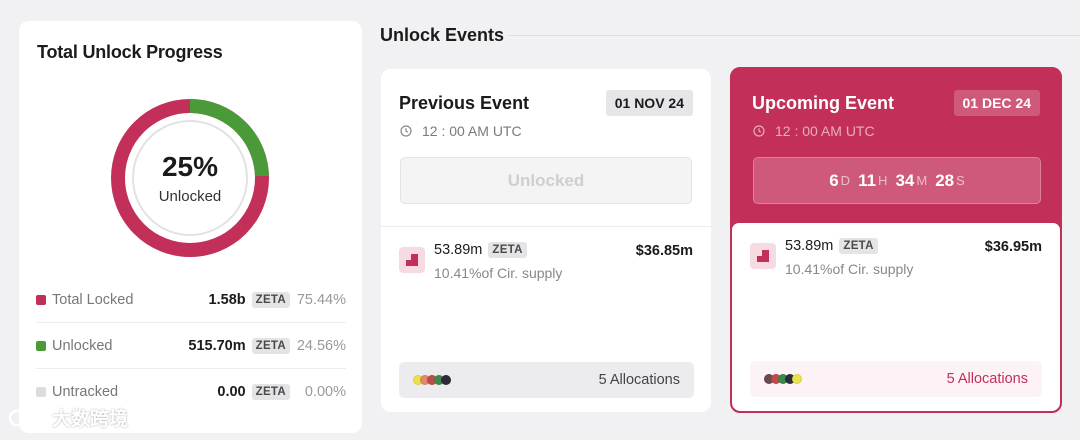 The image size is (1080, 440). What do you see at coordinates (794, 35) in the screenshot?
I see `section-divider` at bounding box center [794, 35].